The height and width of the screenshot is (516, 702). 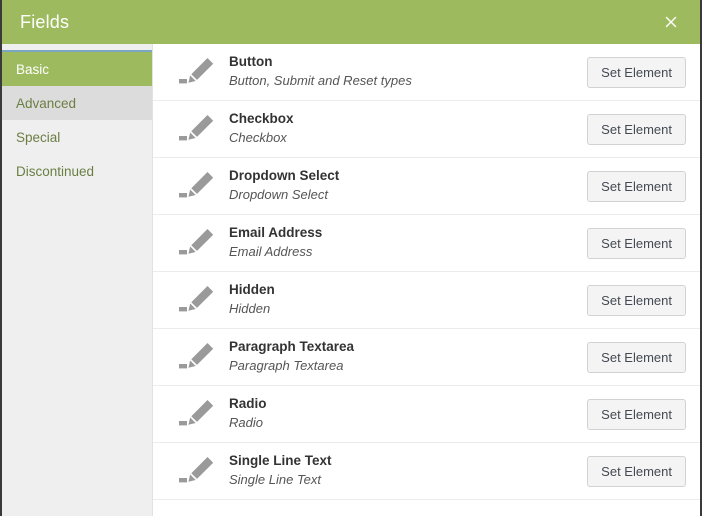 What do you see at coordinates (406, 471) in the screenshot?
I see `row-text: Single Line Text Single Line Text` at bounding box center [406, 471].